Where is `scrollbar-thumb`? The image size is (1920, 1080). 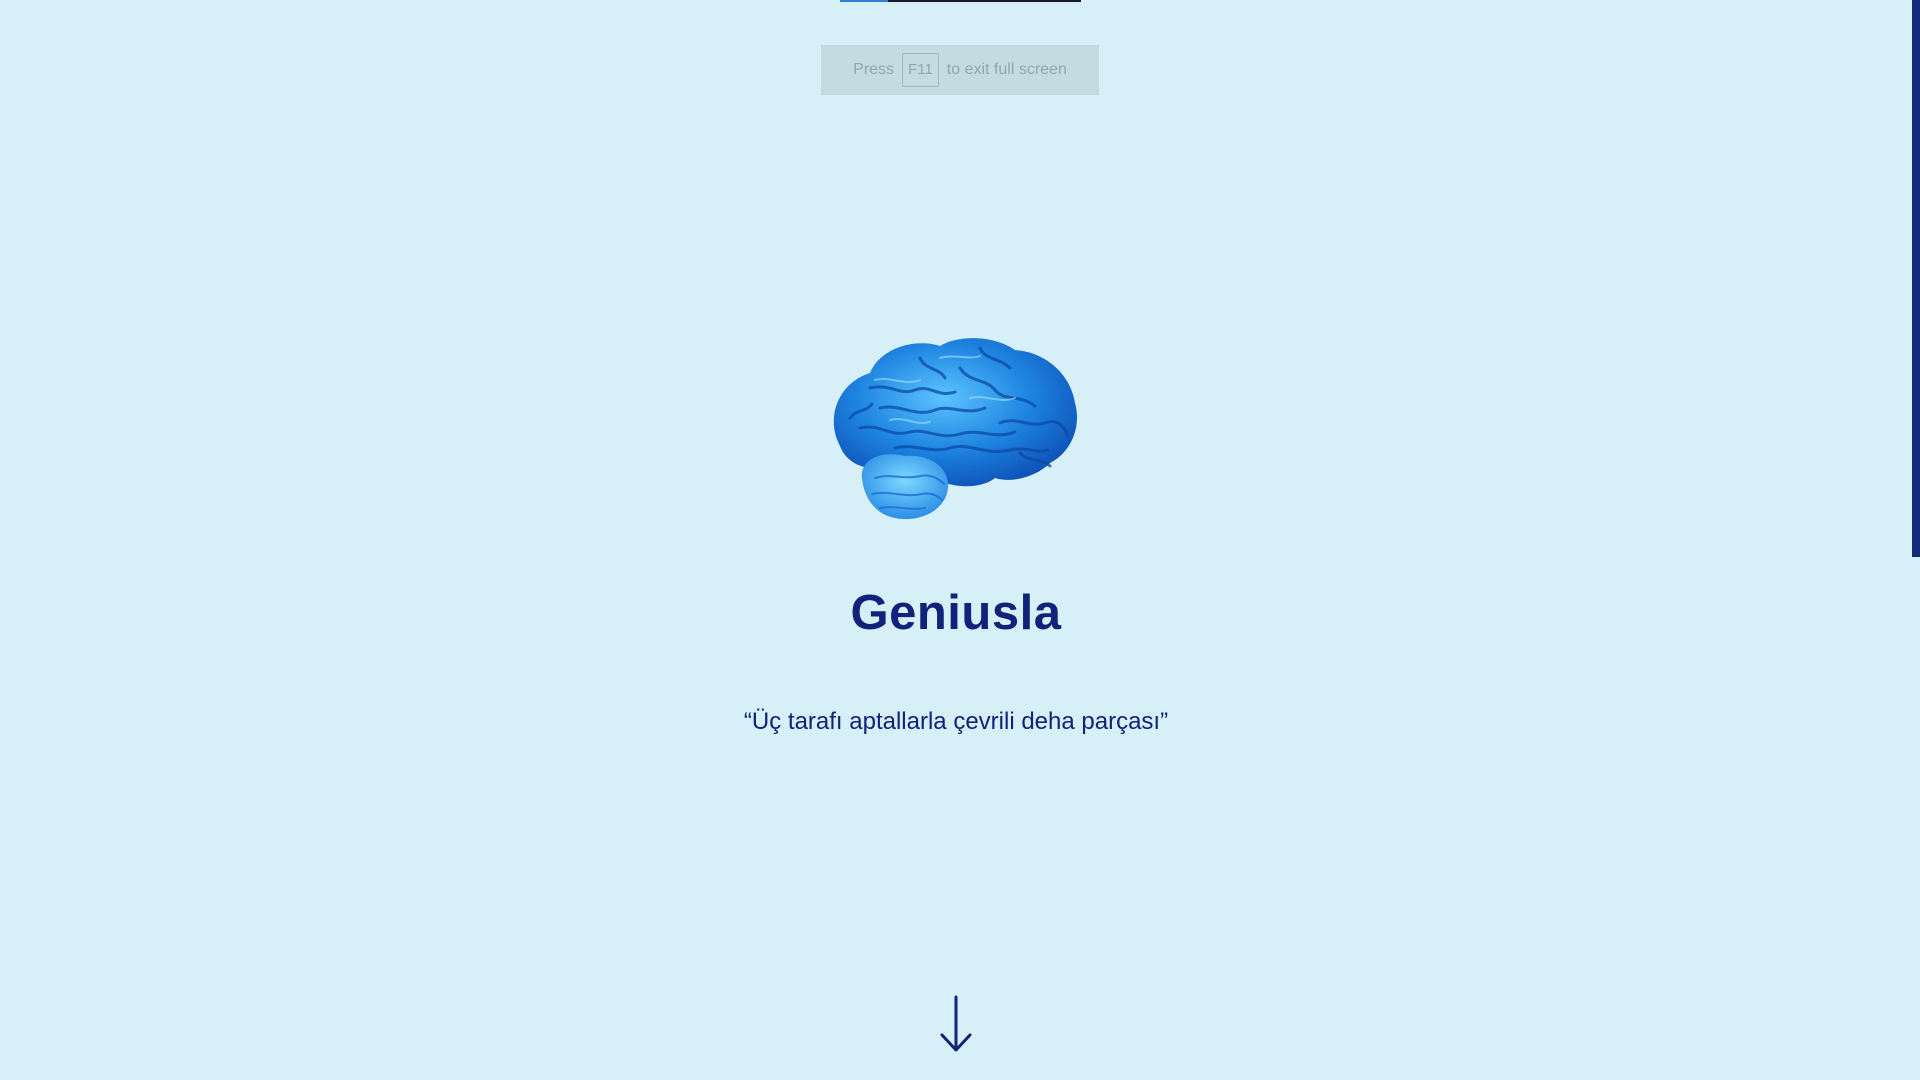 scrollbar-thumb is located at coordinates (1916, 278).